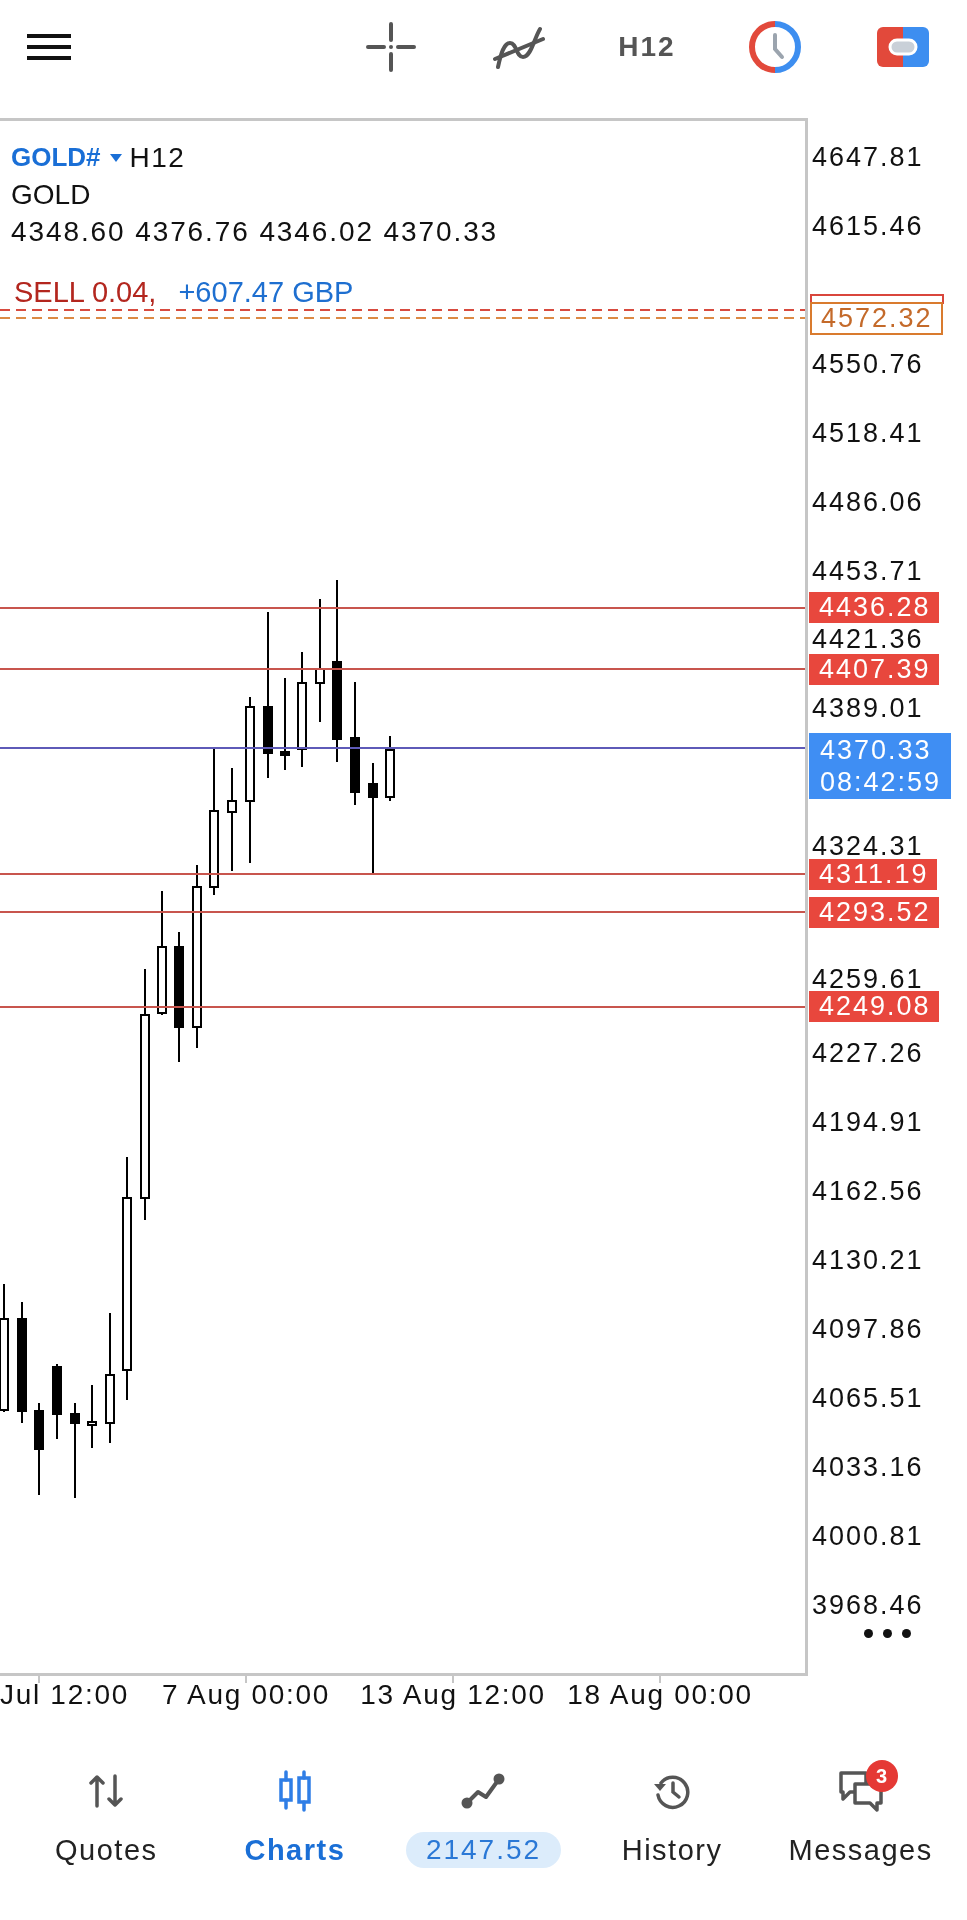 Image resolution: width=967 pixels, height=1920 pixels. Describe the element at coordinates (66, 157) in the screenshot. I see `symbol-selector: GOLD#` at that location.